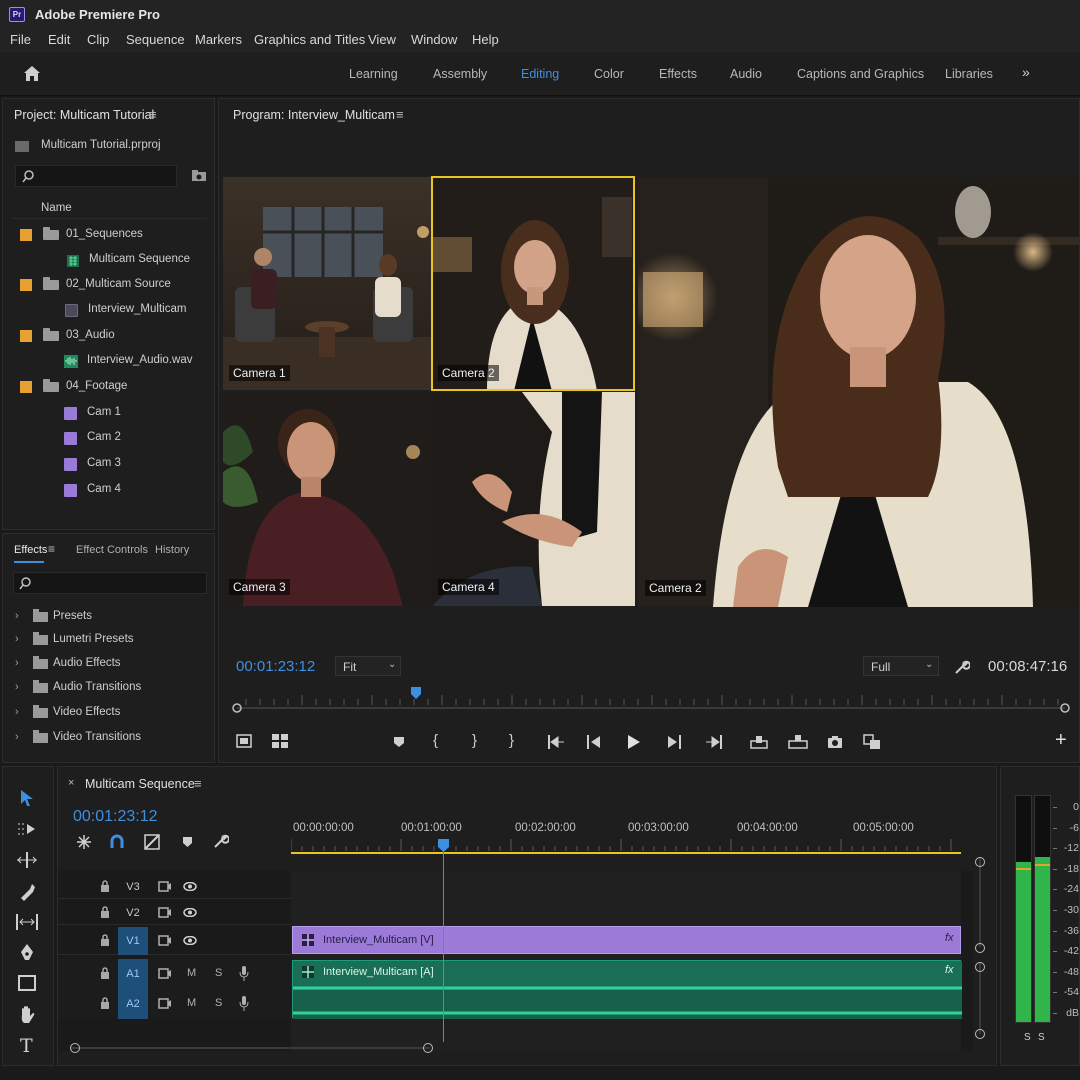  Describe the element at coordinates (133, 913) in the screenshot. I see `track-label-v2: V2` at that location.